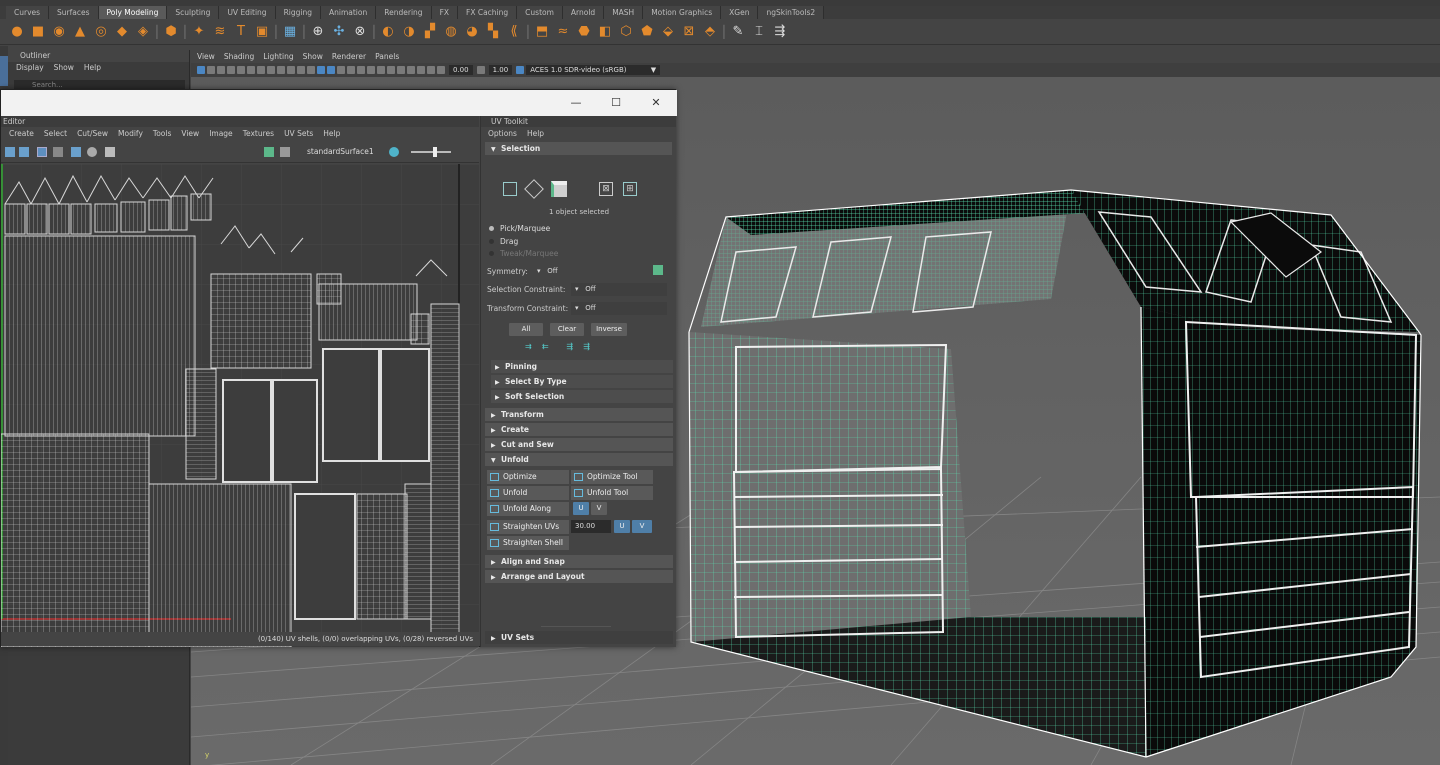  I want to click on uv-checker-icon, so click(58, 152).